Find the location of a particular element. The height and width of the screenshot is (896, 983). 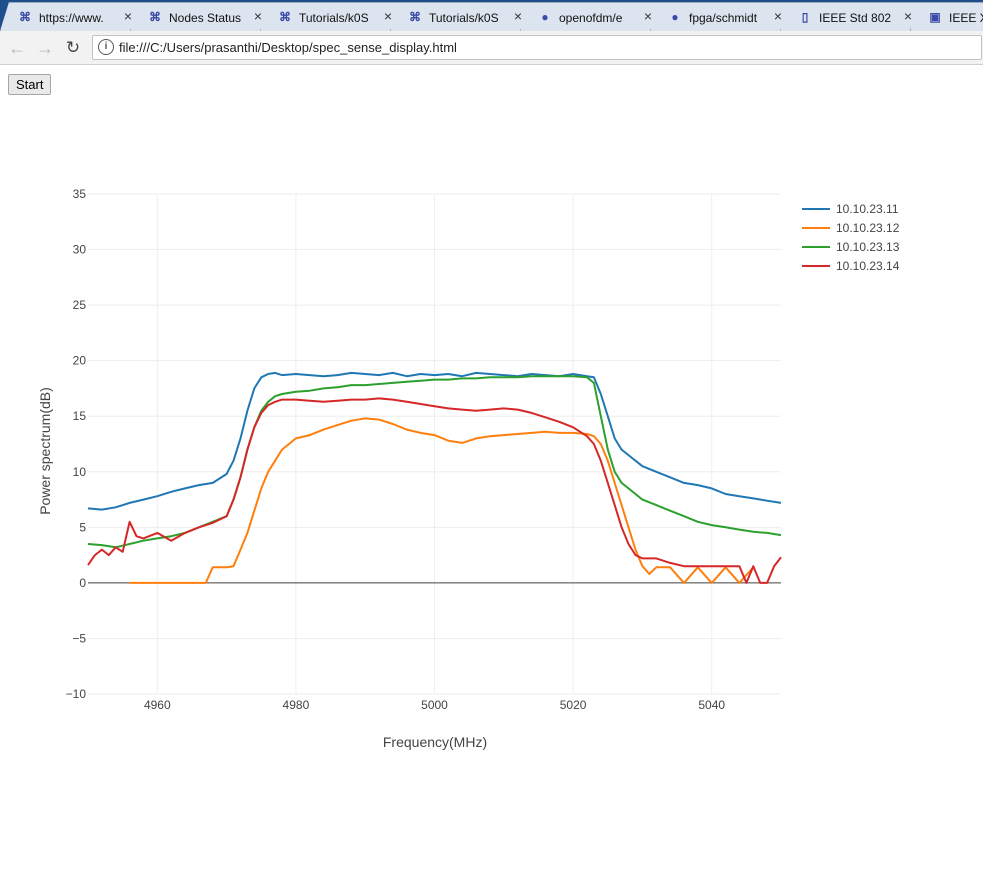

y-tick-labels: −10 −5 0 5 10 15 20 25 30 35 is located at coordinates (76, 444).